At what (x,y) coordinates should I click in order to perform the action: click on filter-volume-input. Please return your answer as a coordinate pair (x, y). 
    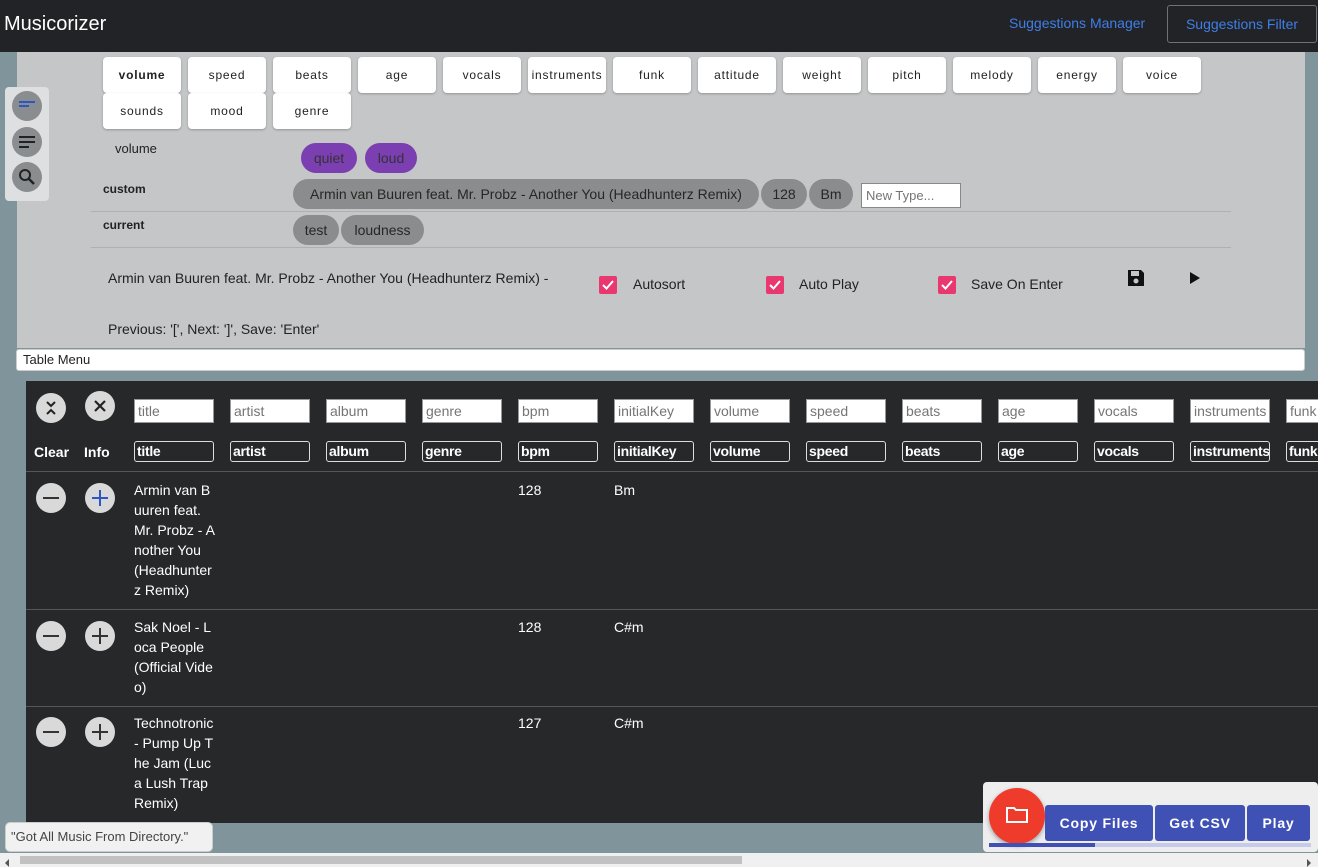
    Looking at the image, I should click on (750, 411).